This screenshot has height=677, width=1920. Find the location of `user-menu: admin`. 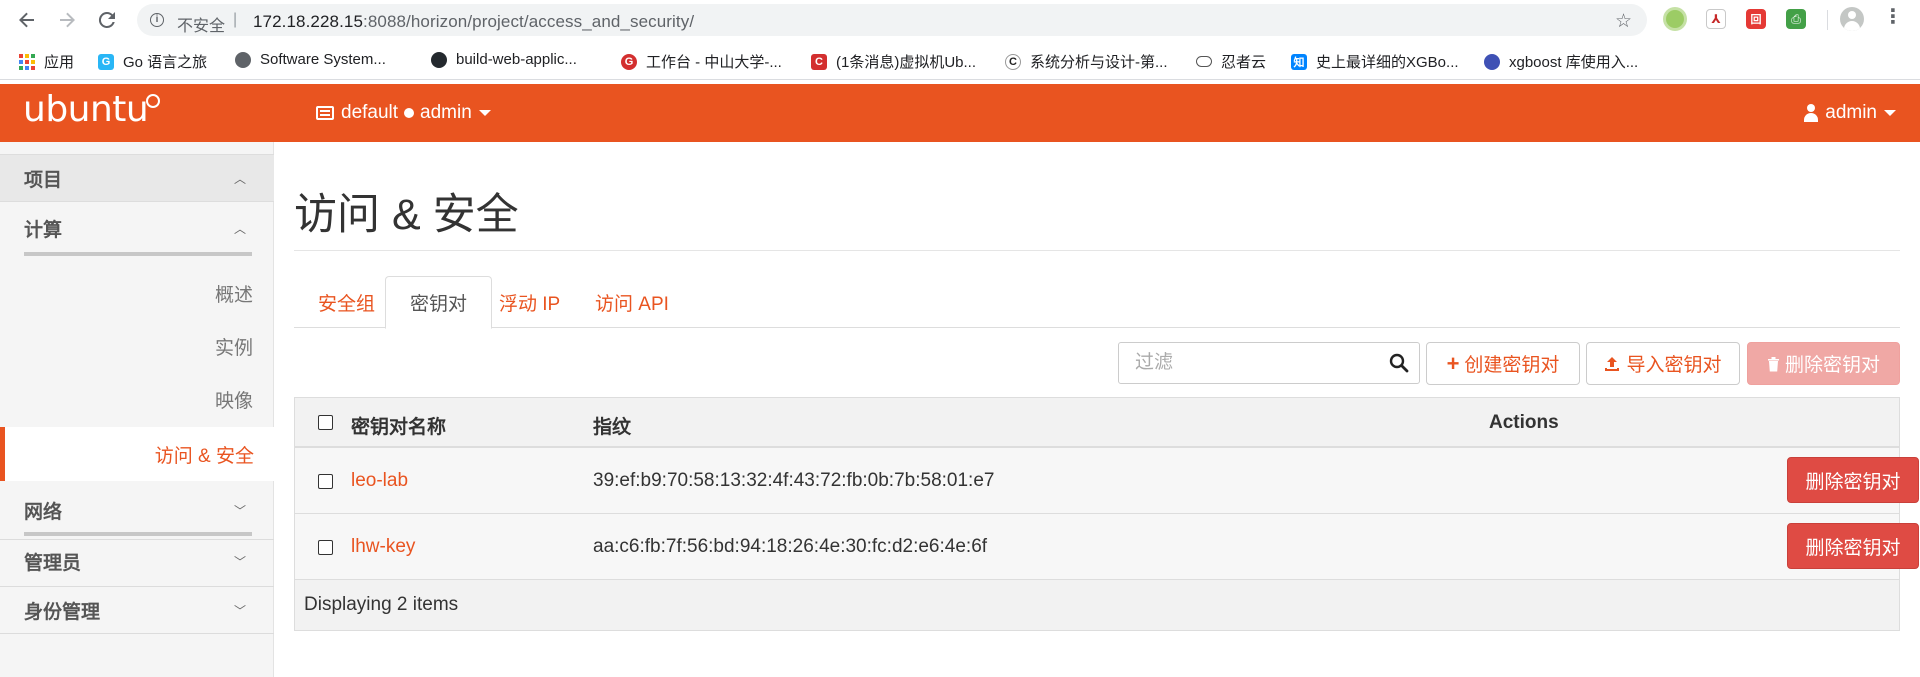

user-menu: admin is located at coordinates (1850, 113).